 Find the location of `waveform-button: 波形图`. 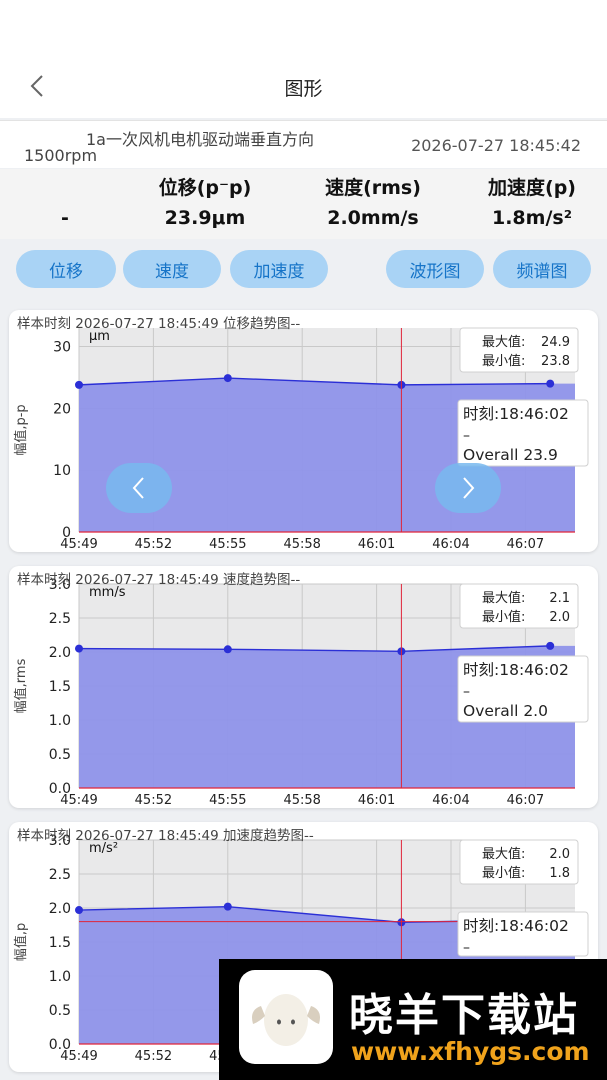

waveform-button: 波形图 is located at coordinates (435, 269).